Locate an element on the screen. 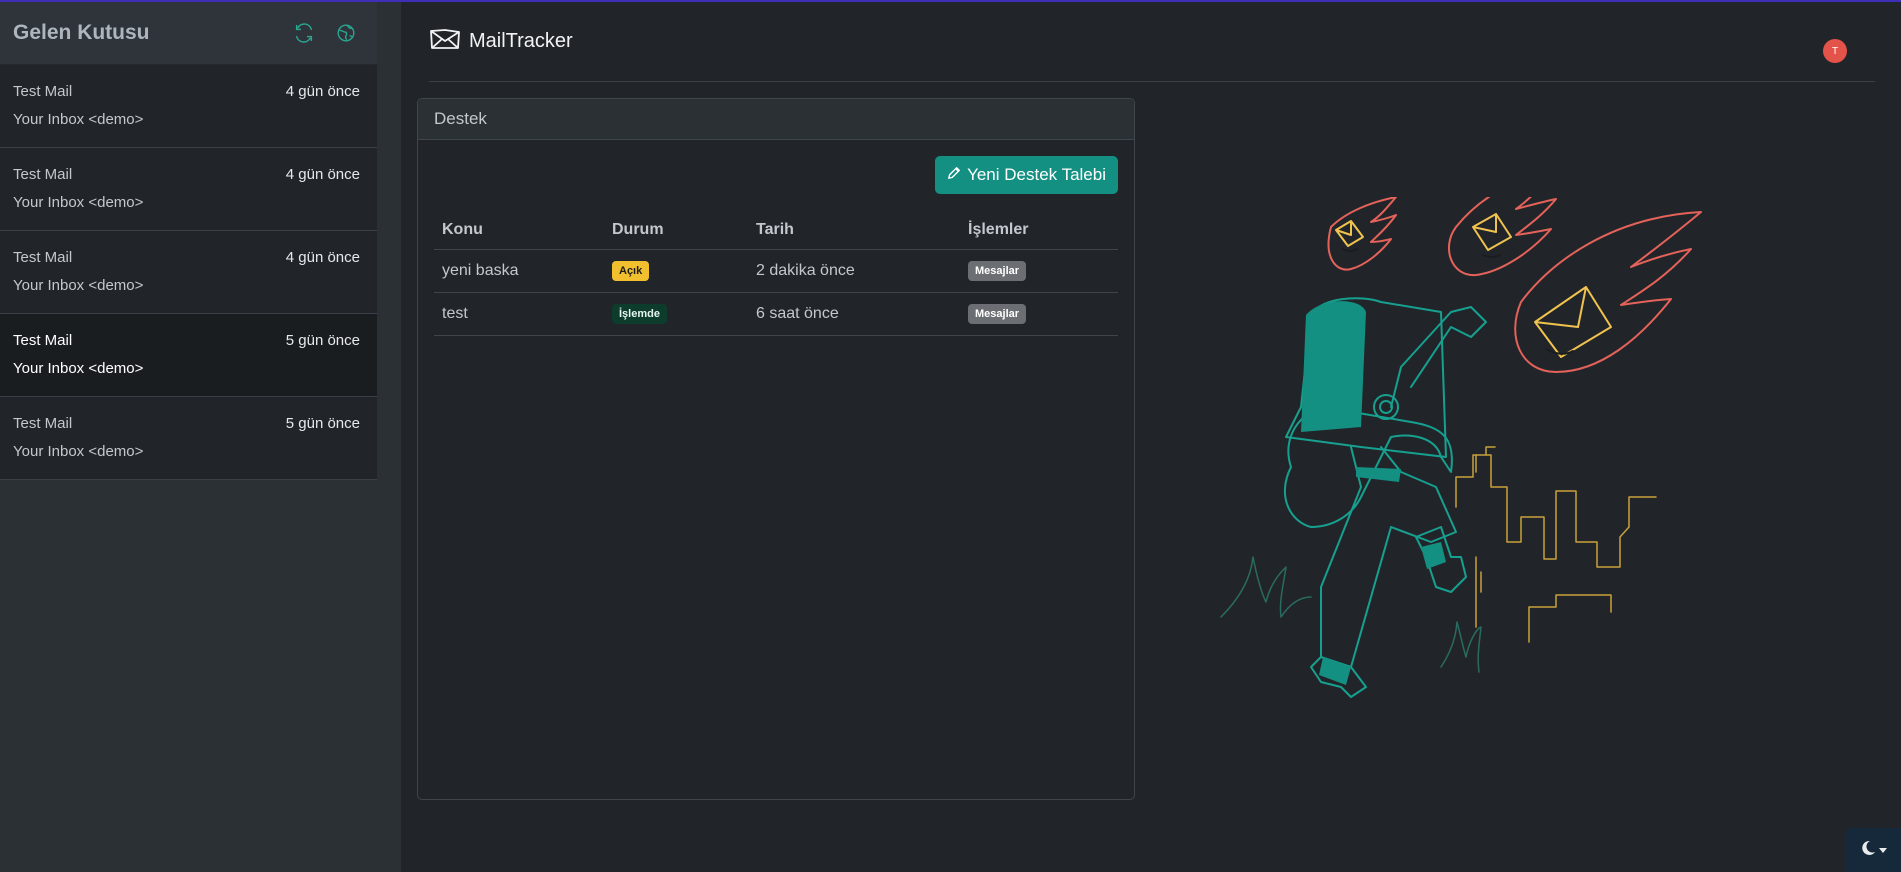 Image resolution: width=1901 pixels, height=872 pixels. globe-icon is located at coordinates (346, 33).